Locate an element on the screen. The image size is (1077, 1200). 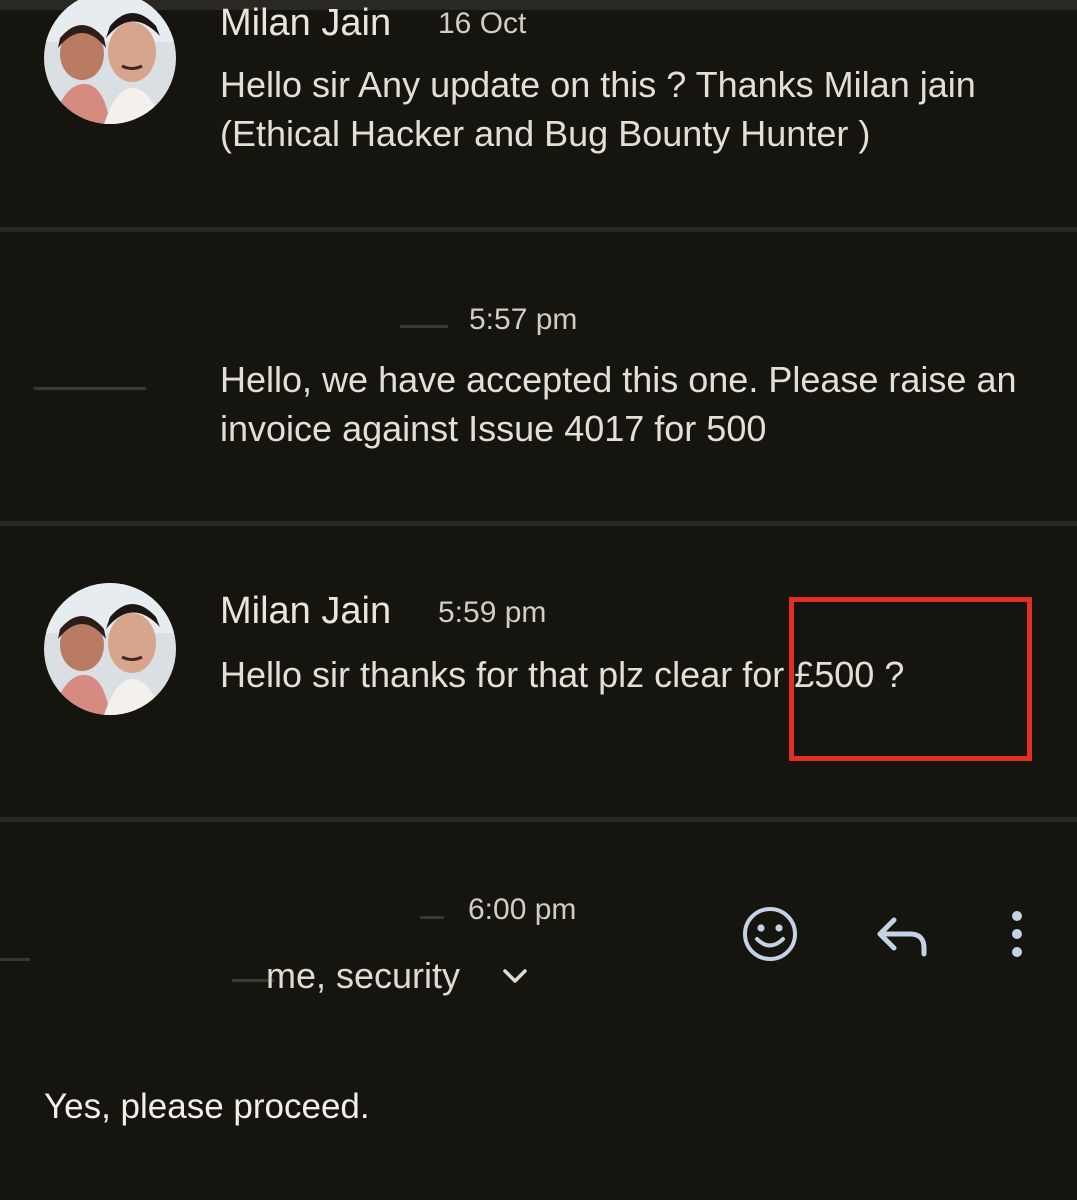
message-body: Yes, please proceed. is located at coordinates (207, 1106).